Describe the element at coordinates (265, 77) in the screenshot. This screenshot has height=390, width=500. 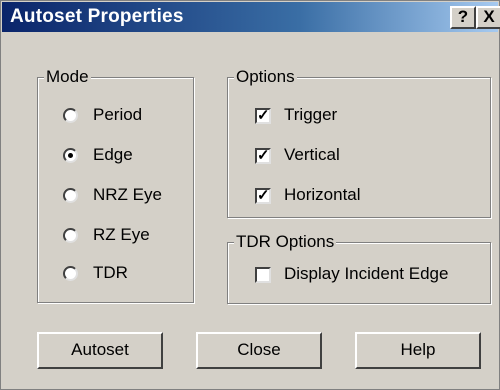
I see `options-legend: Options` at that location.